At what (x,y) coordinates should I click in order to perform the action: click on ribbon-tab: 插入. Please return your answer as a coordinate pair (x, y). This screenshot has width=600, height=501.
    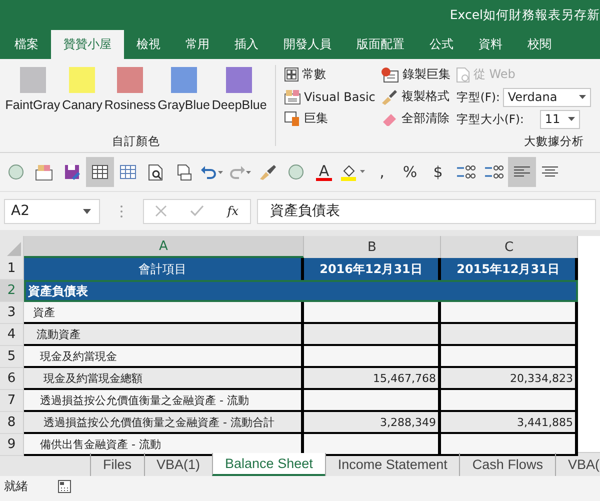
    Looking at the image, I should click on (246, 44).